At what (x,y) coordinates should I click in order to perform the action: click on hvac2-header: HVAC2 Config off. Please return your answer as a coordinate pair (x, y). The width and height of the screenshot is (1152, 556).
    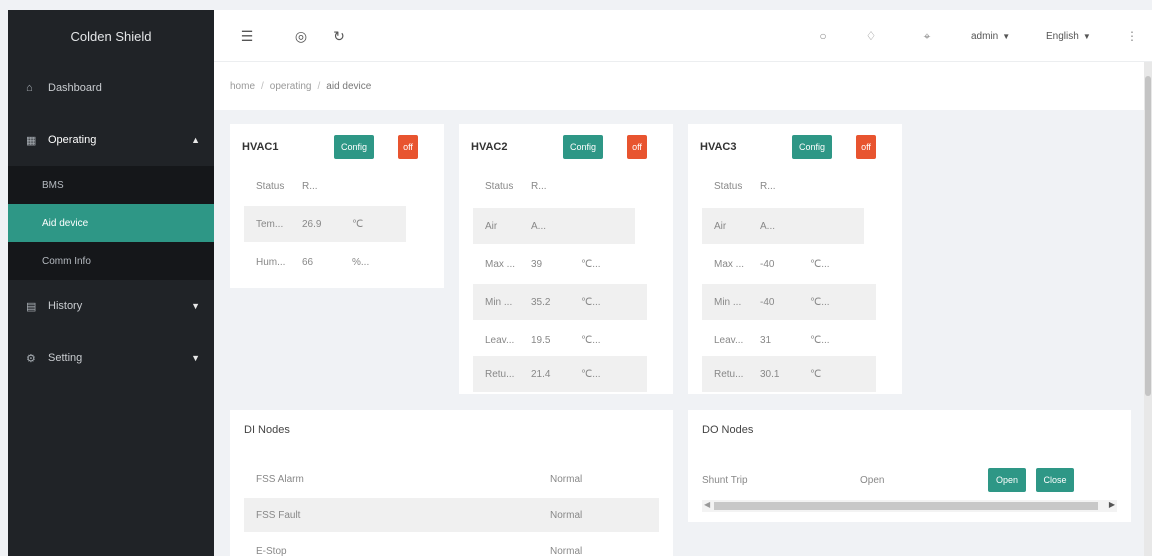
    Looking at the image, I should click on (566, 147).